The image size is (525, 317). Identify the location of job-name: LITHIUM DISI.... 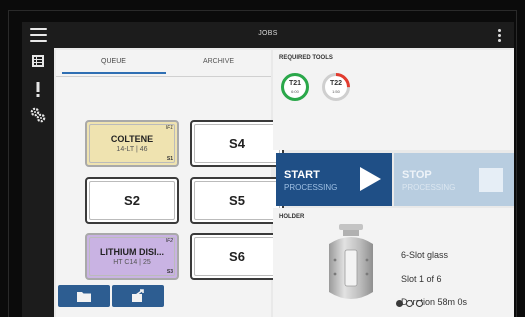
(132, 252).